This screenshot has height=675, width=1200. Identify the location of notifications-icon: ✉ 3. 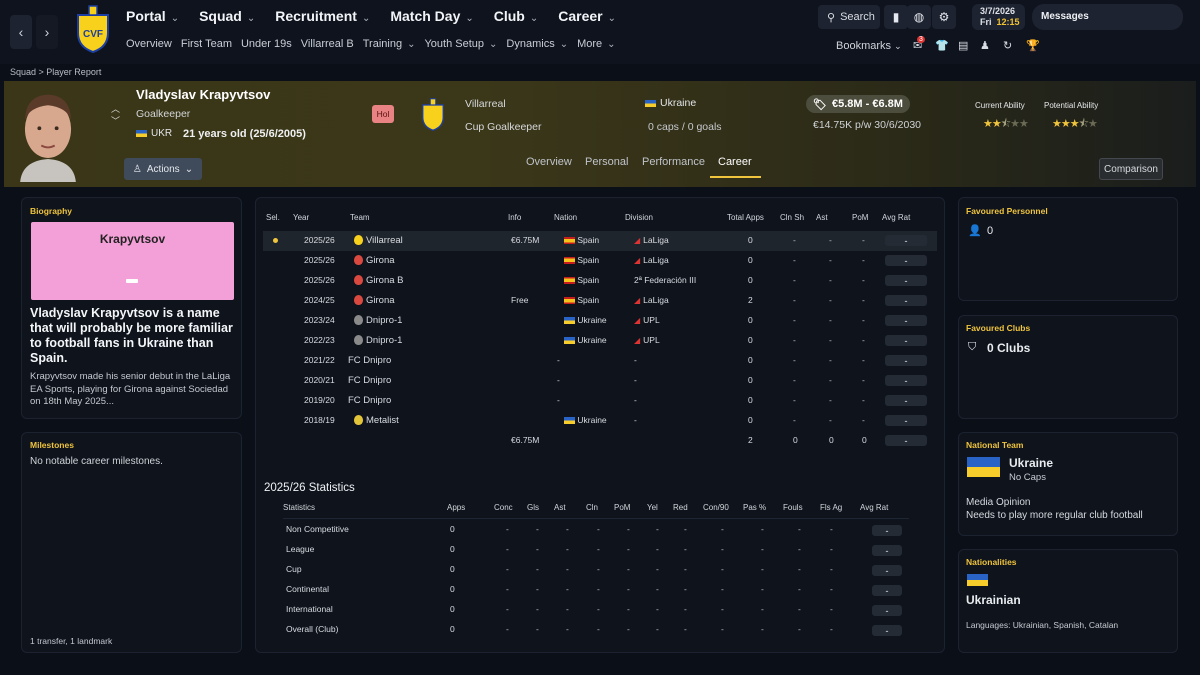
(919, 44).